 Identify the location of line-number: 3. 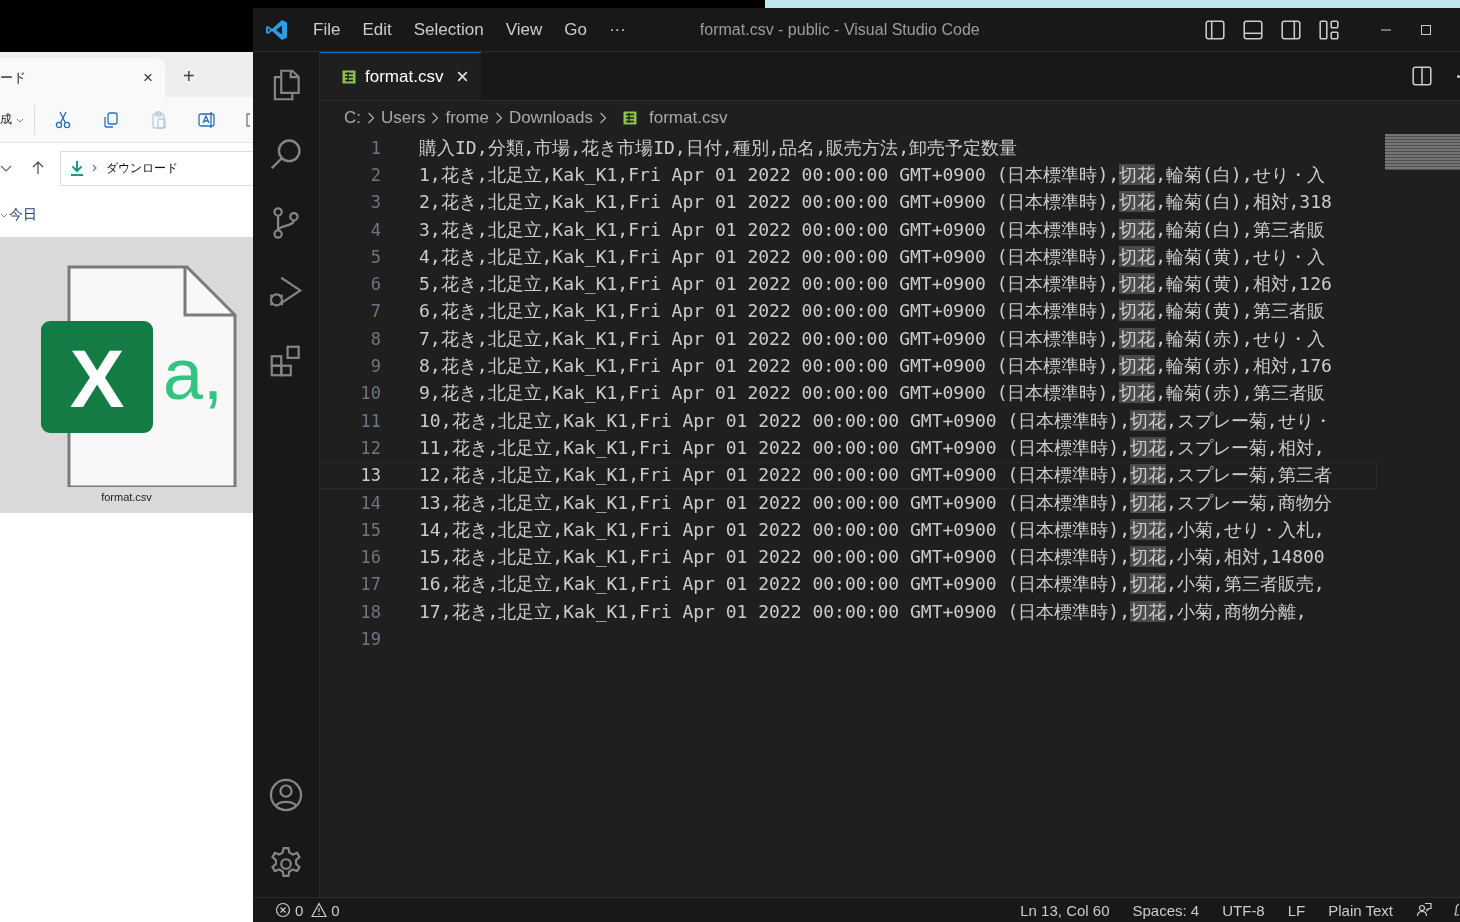
(375, 202).